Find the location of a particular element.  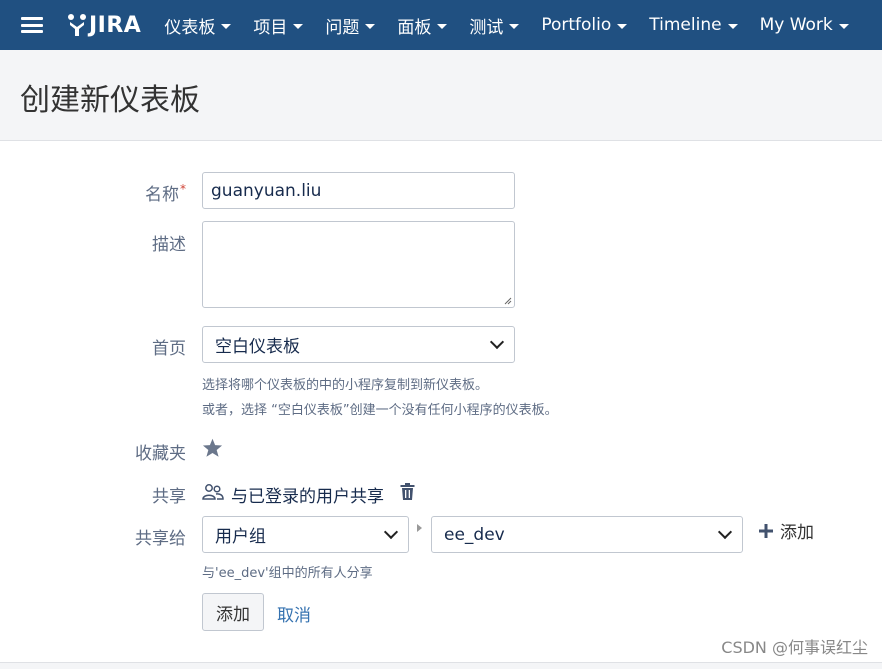

name-label-text: 名称 is located at coordinates (162, 195).